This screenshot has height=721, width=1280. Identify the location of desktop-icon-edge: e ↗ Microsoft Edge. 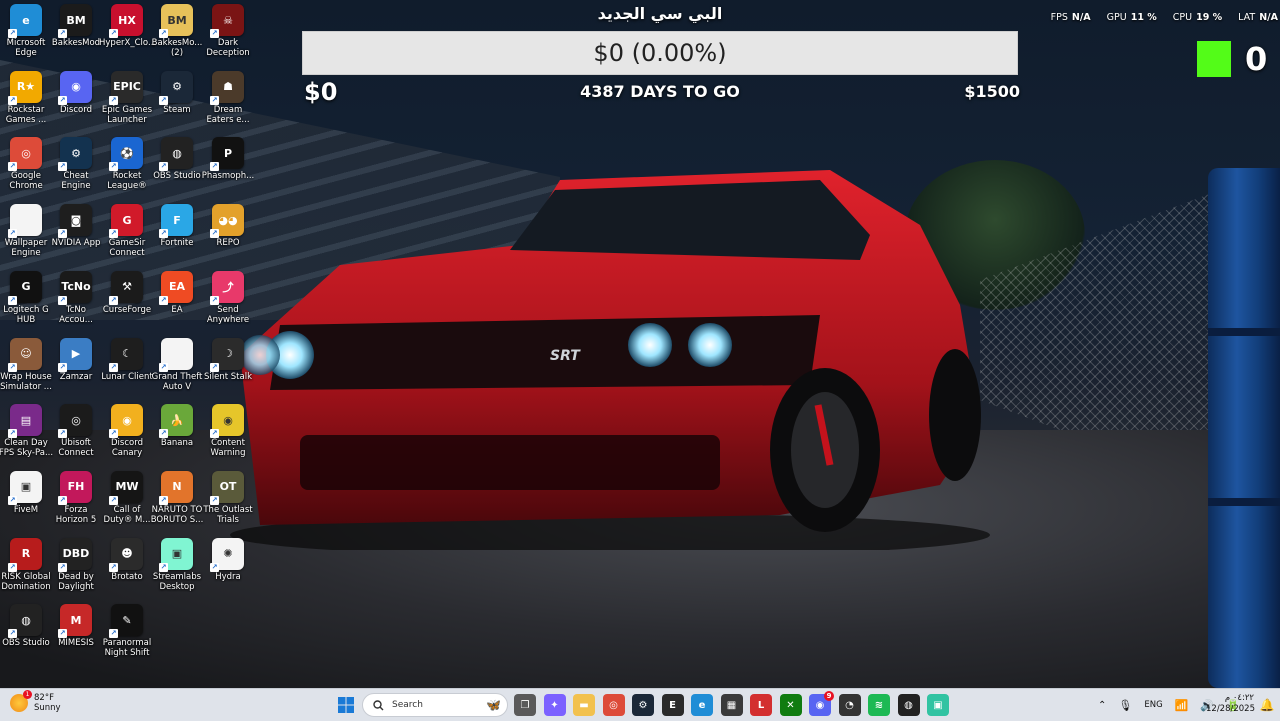
(26, 31).